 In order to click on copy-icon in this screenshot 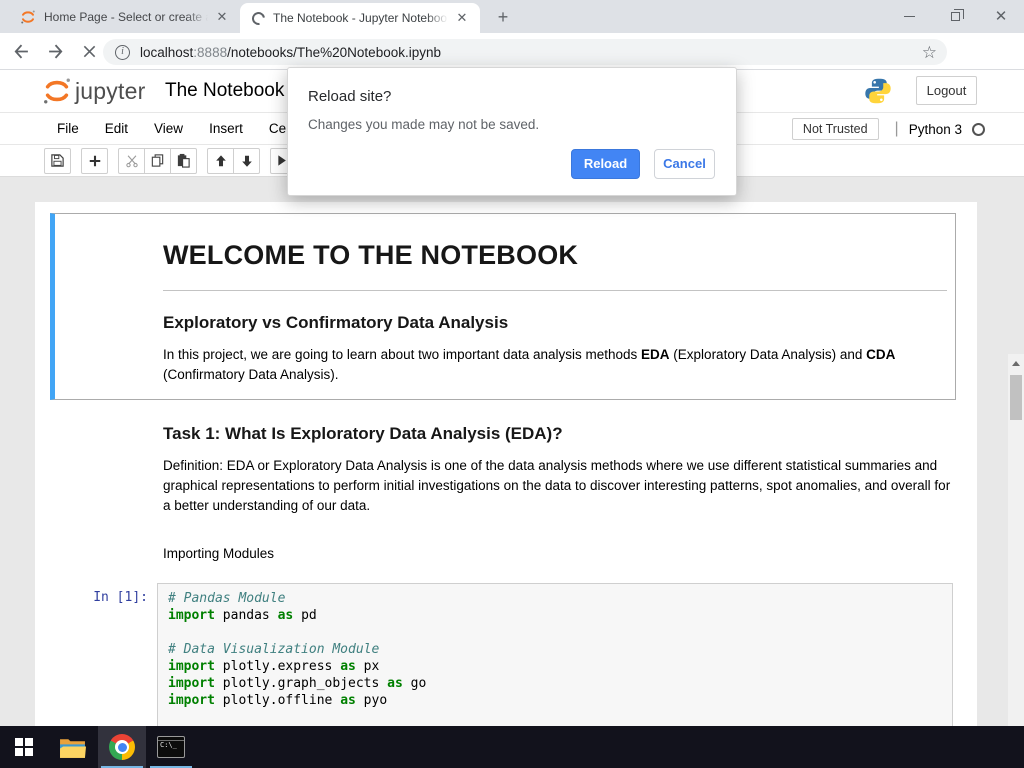, I will do `click(157, 160)`.